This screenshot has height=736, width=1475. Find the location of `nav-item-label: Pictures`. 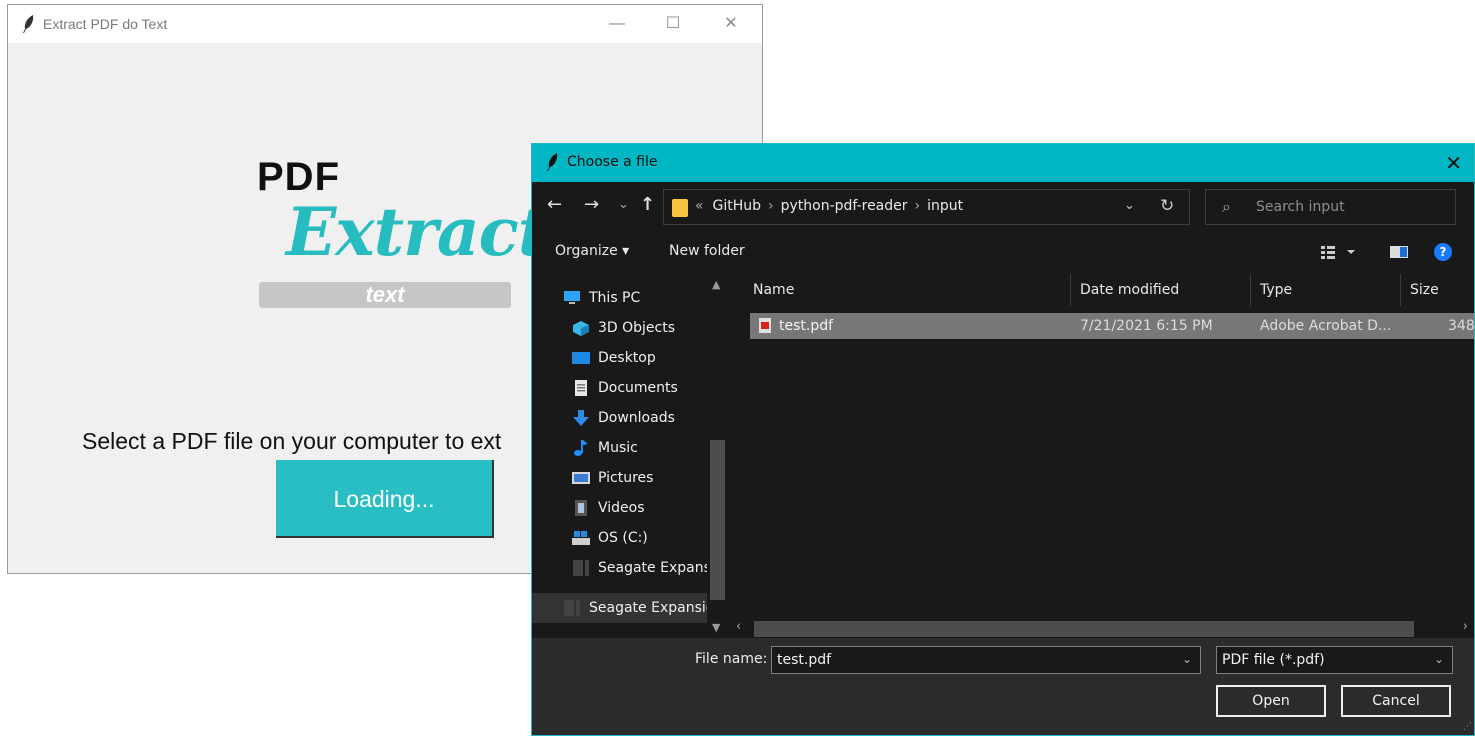

nav-item-label: Pictures is located at coordinates (626, 478).